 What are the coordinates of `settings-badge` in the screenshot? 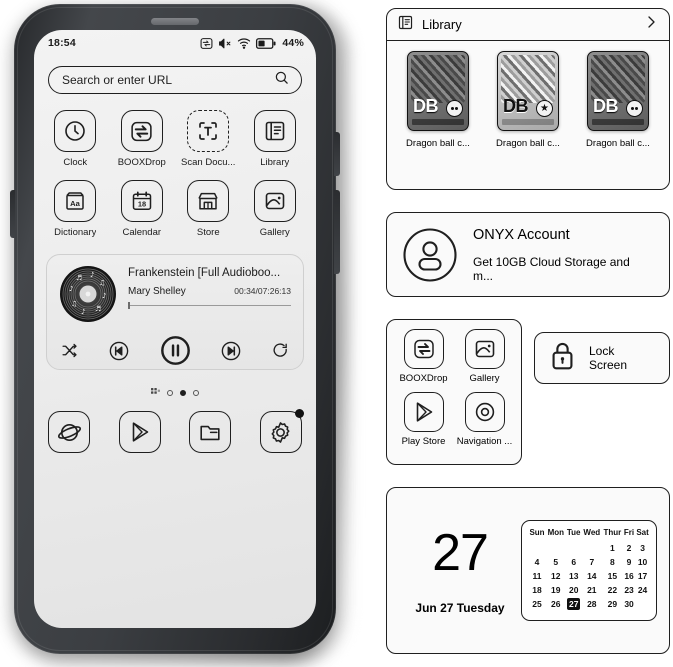 It's located at (299, 413).